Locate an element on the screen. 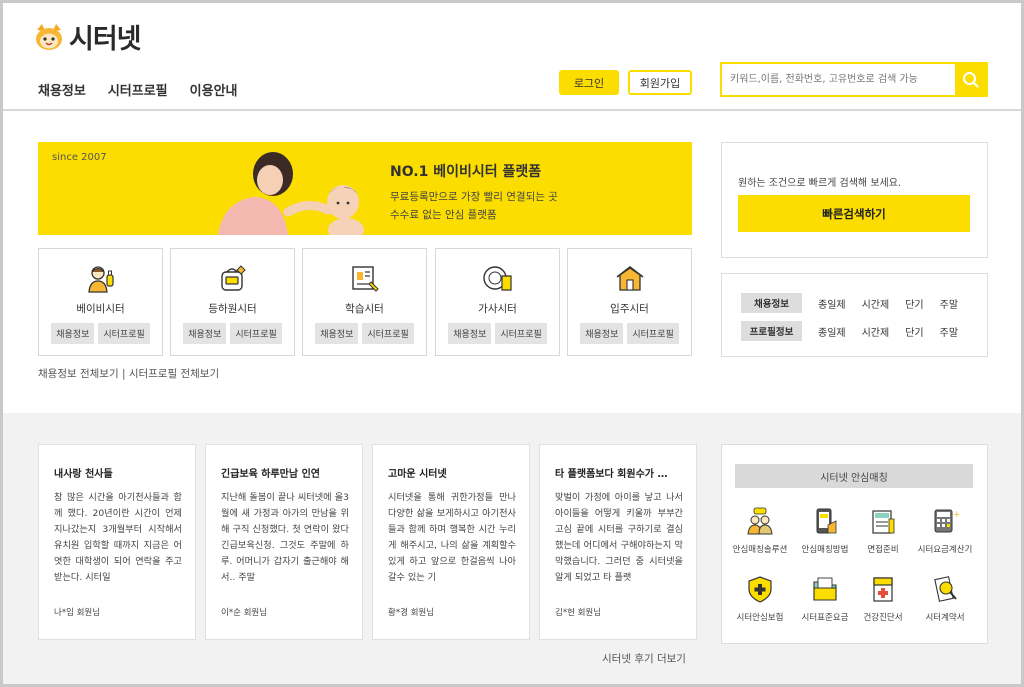 This screenshot has width=1024, height=687. category-card-housework: 가사시터 채용정보 시터프로필 is located at coordinates (497, 302).